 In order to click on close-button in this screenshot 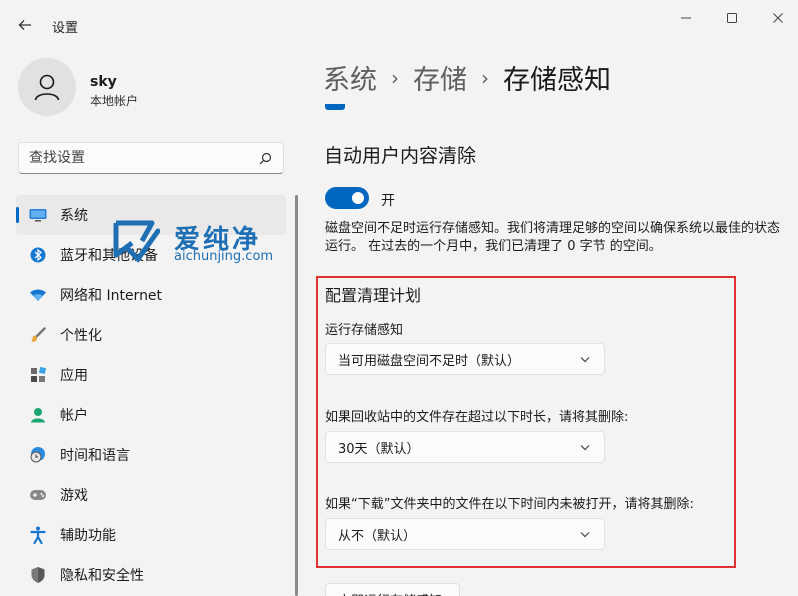, I will do `click(778, 18)`.